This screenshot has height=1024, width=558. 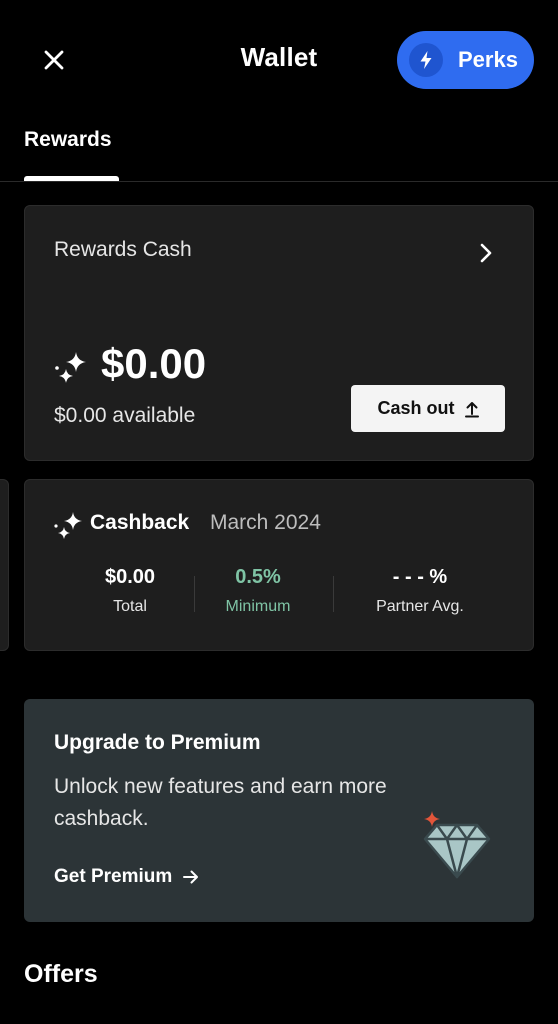 I want to click on offers-heading: Offers, so click(x=61, y=974).